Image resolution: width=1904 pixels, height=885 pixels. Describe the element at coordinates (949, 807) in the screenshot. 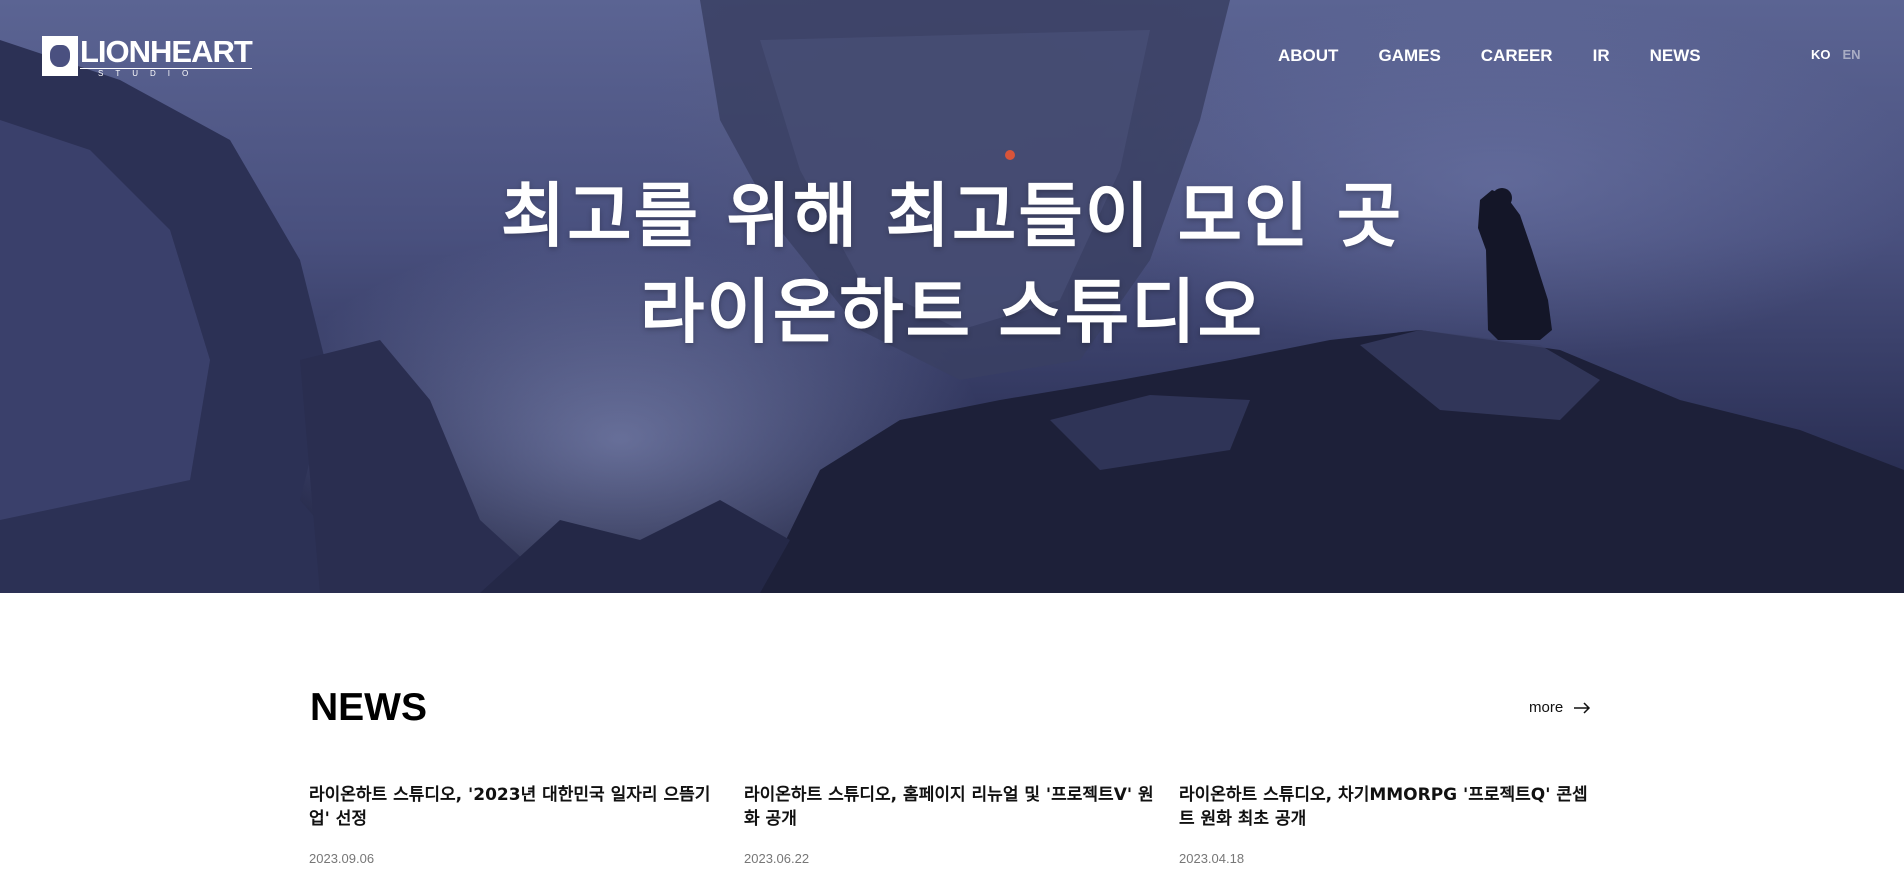

I see `news-item-title: 라이온하트 스튜디오, 홈페이지 리뉴얼 및 '프로젝트V' 원화 공개` at that location.